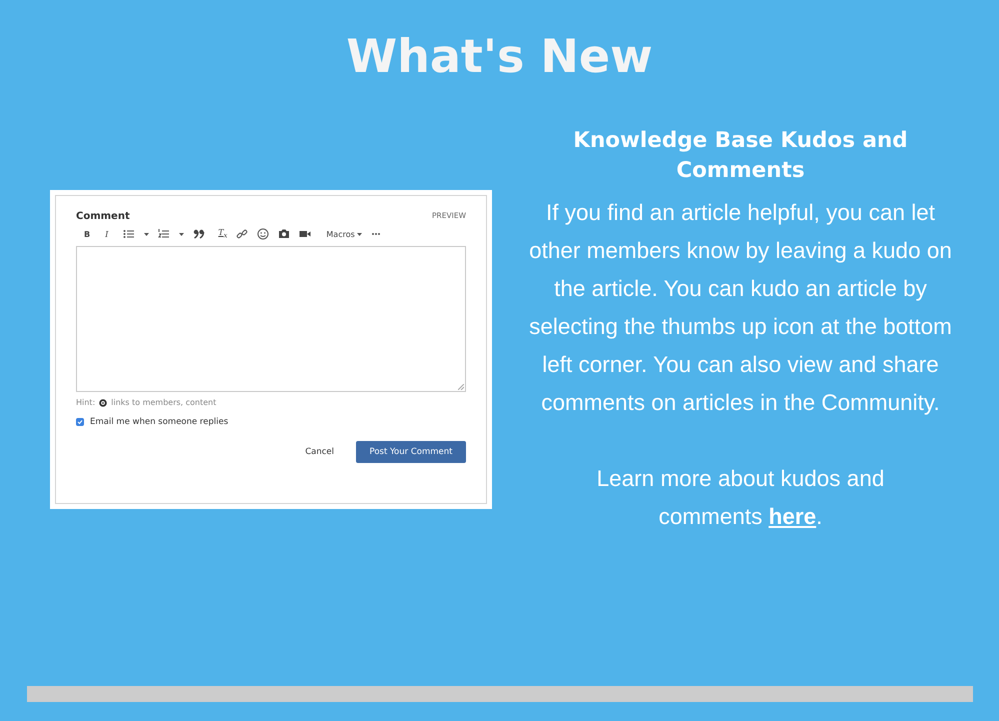 Image resolution: width=999 pixels, height=721 pixels. I want to click on smiley-icon, so click(263, 234).